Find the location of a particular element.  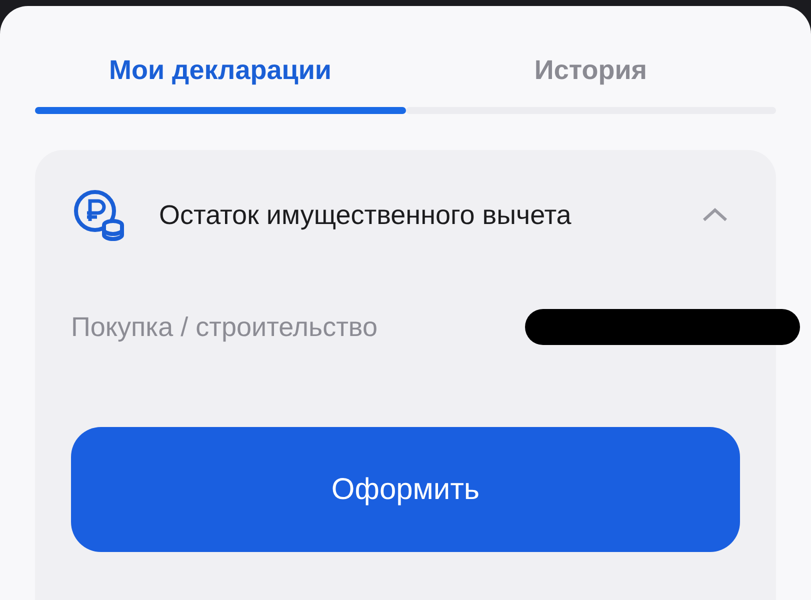

ruble-coins-icon is located at coordinates (99, 215).